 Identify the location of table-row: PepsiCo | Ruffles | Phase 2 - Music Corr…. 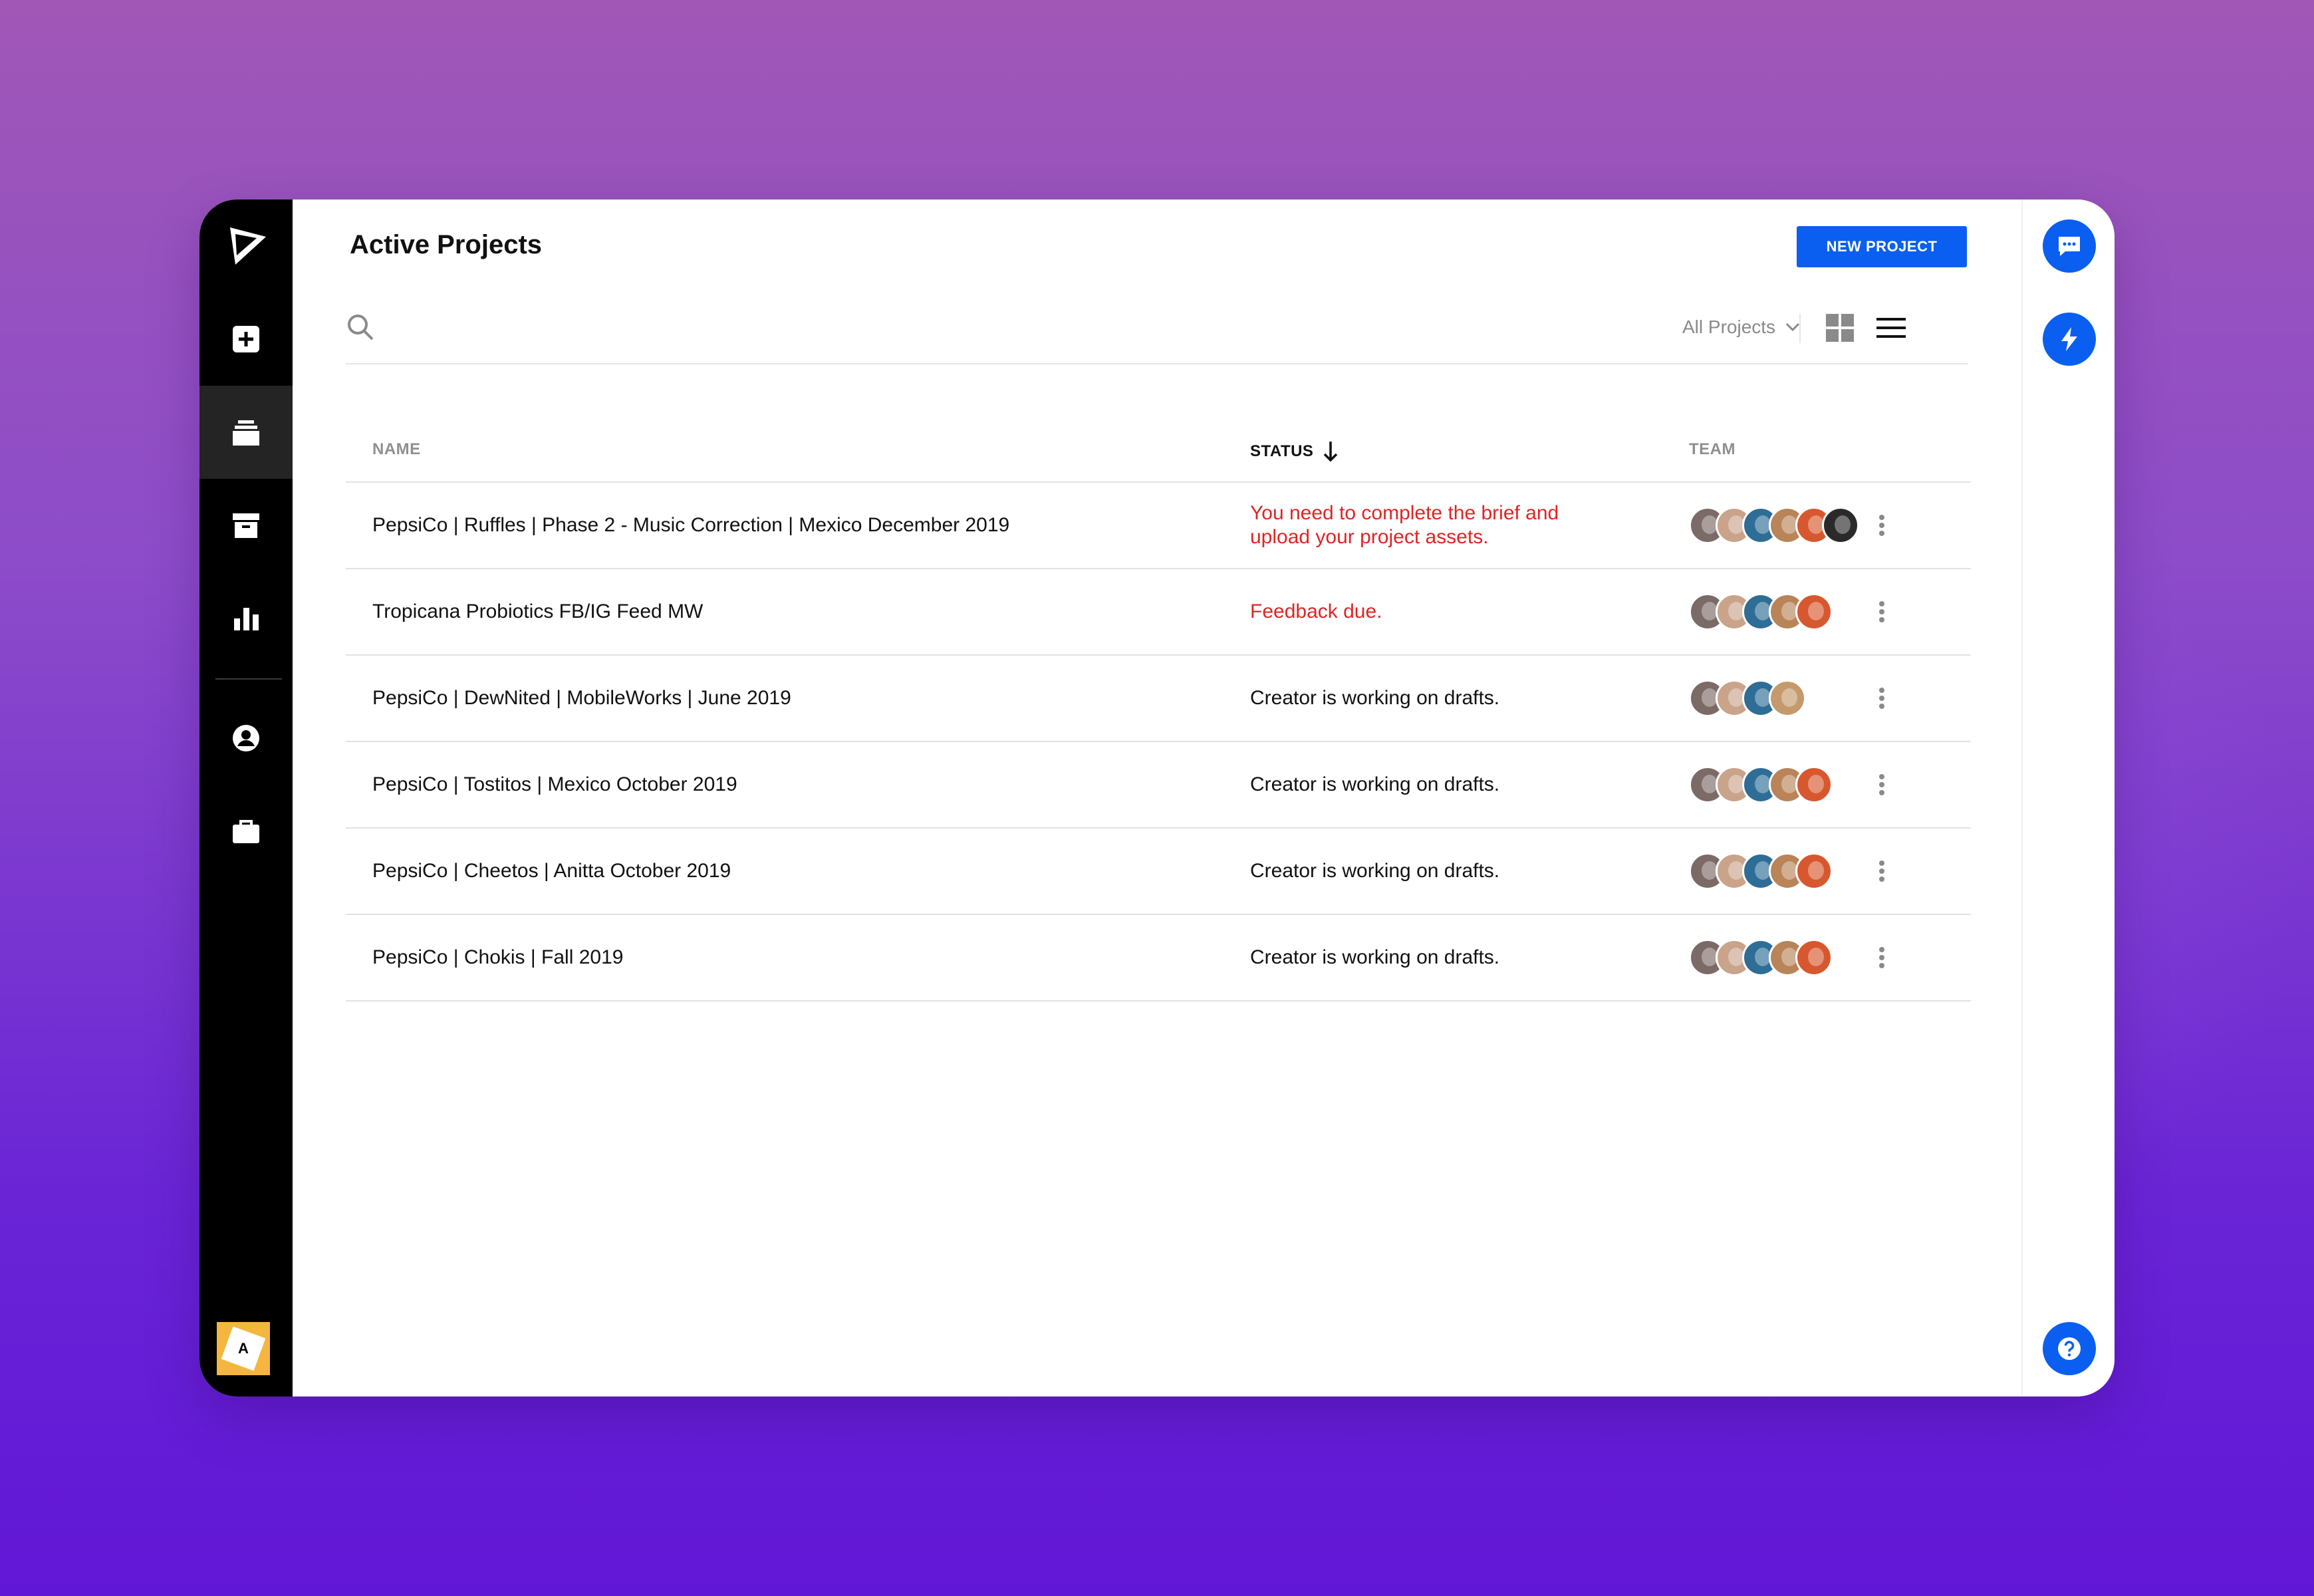
(1159, 526).